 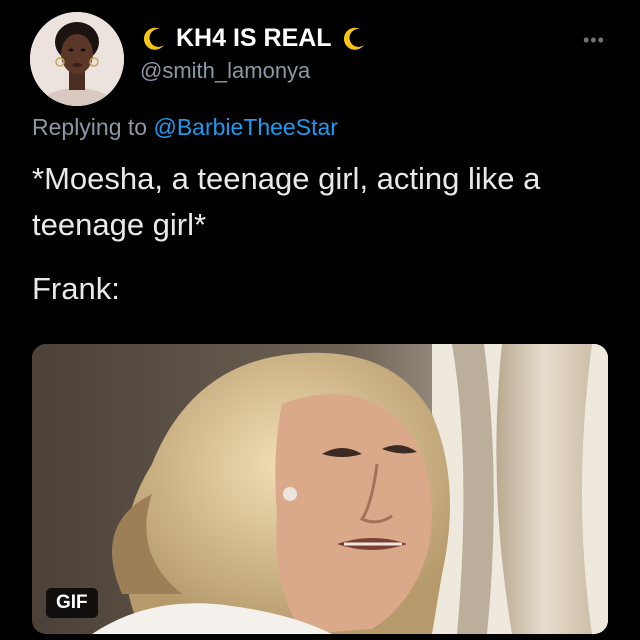 I want to click on author-handle: @smith_lamonya, so click(x=225, y=71).